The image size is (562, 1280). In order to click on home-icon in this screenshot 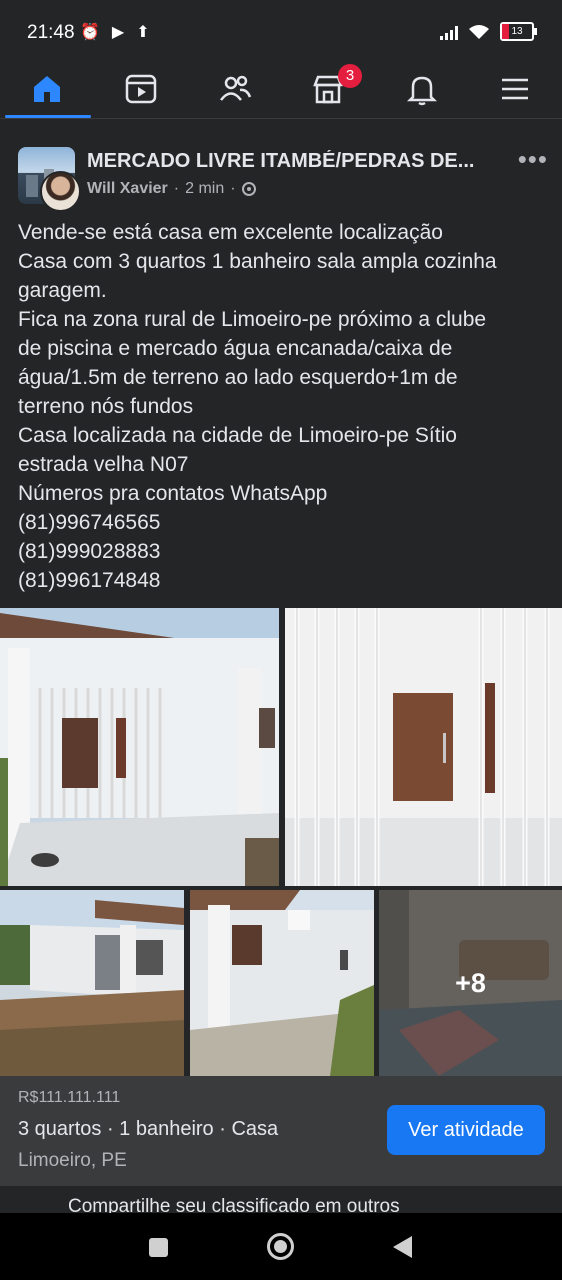, I will do `click(46, 89)`.